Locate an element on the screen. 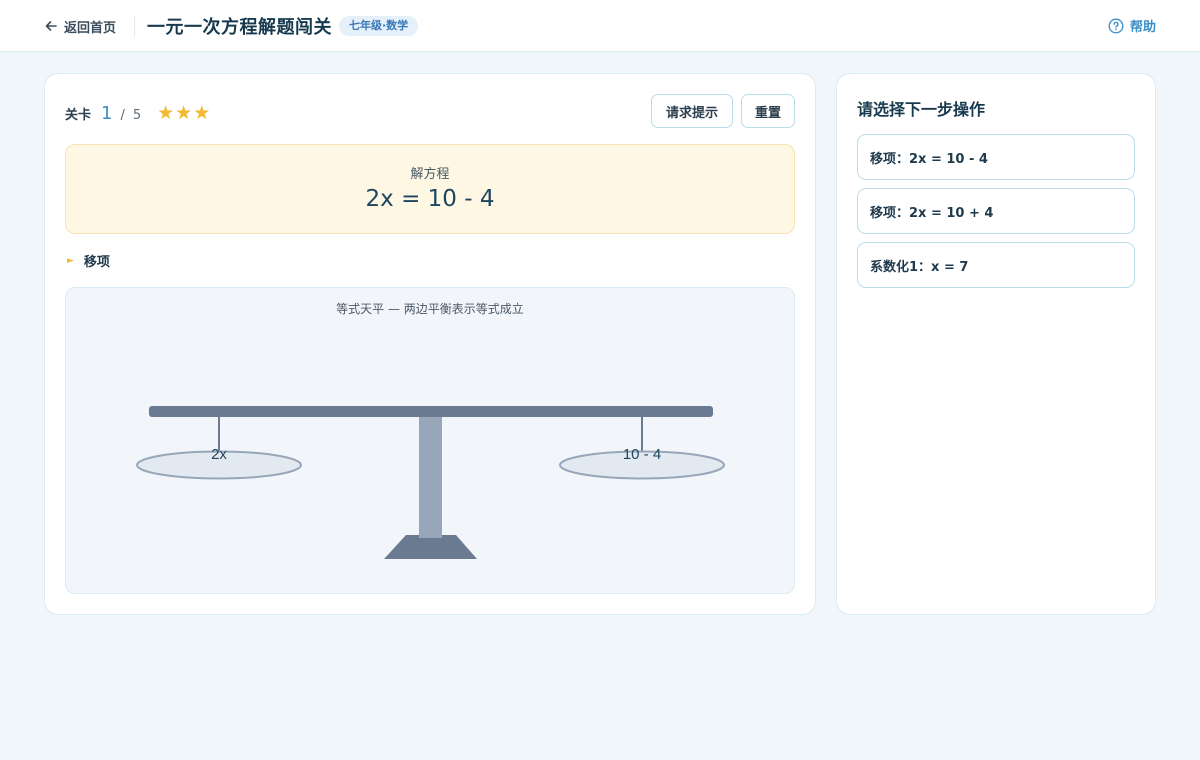 The image size is (1200, 760). right-pan-label: 10 - 4 is located at coordinates (642, 454).